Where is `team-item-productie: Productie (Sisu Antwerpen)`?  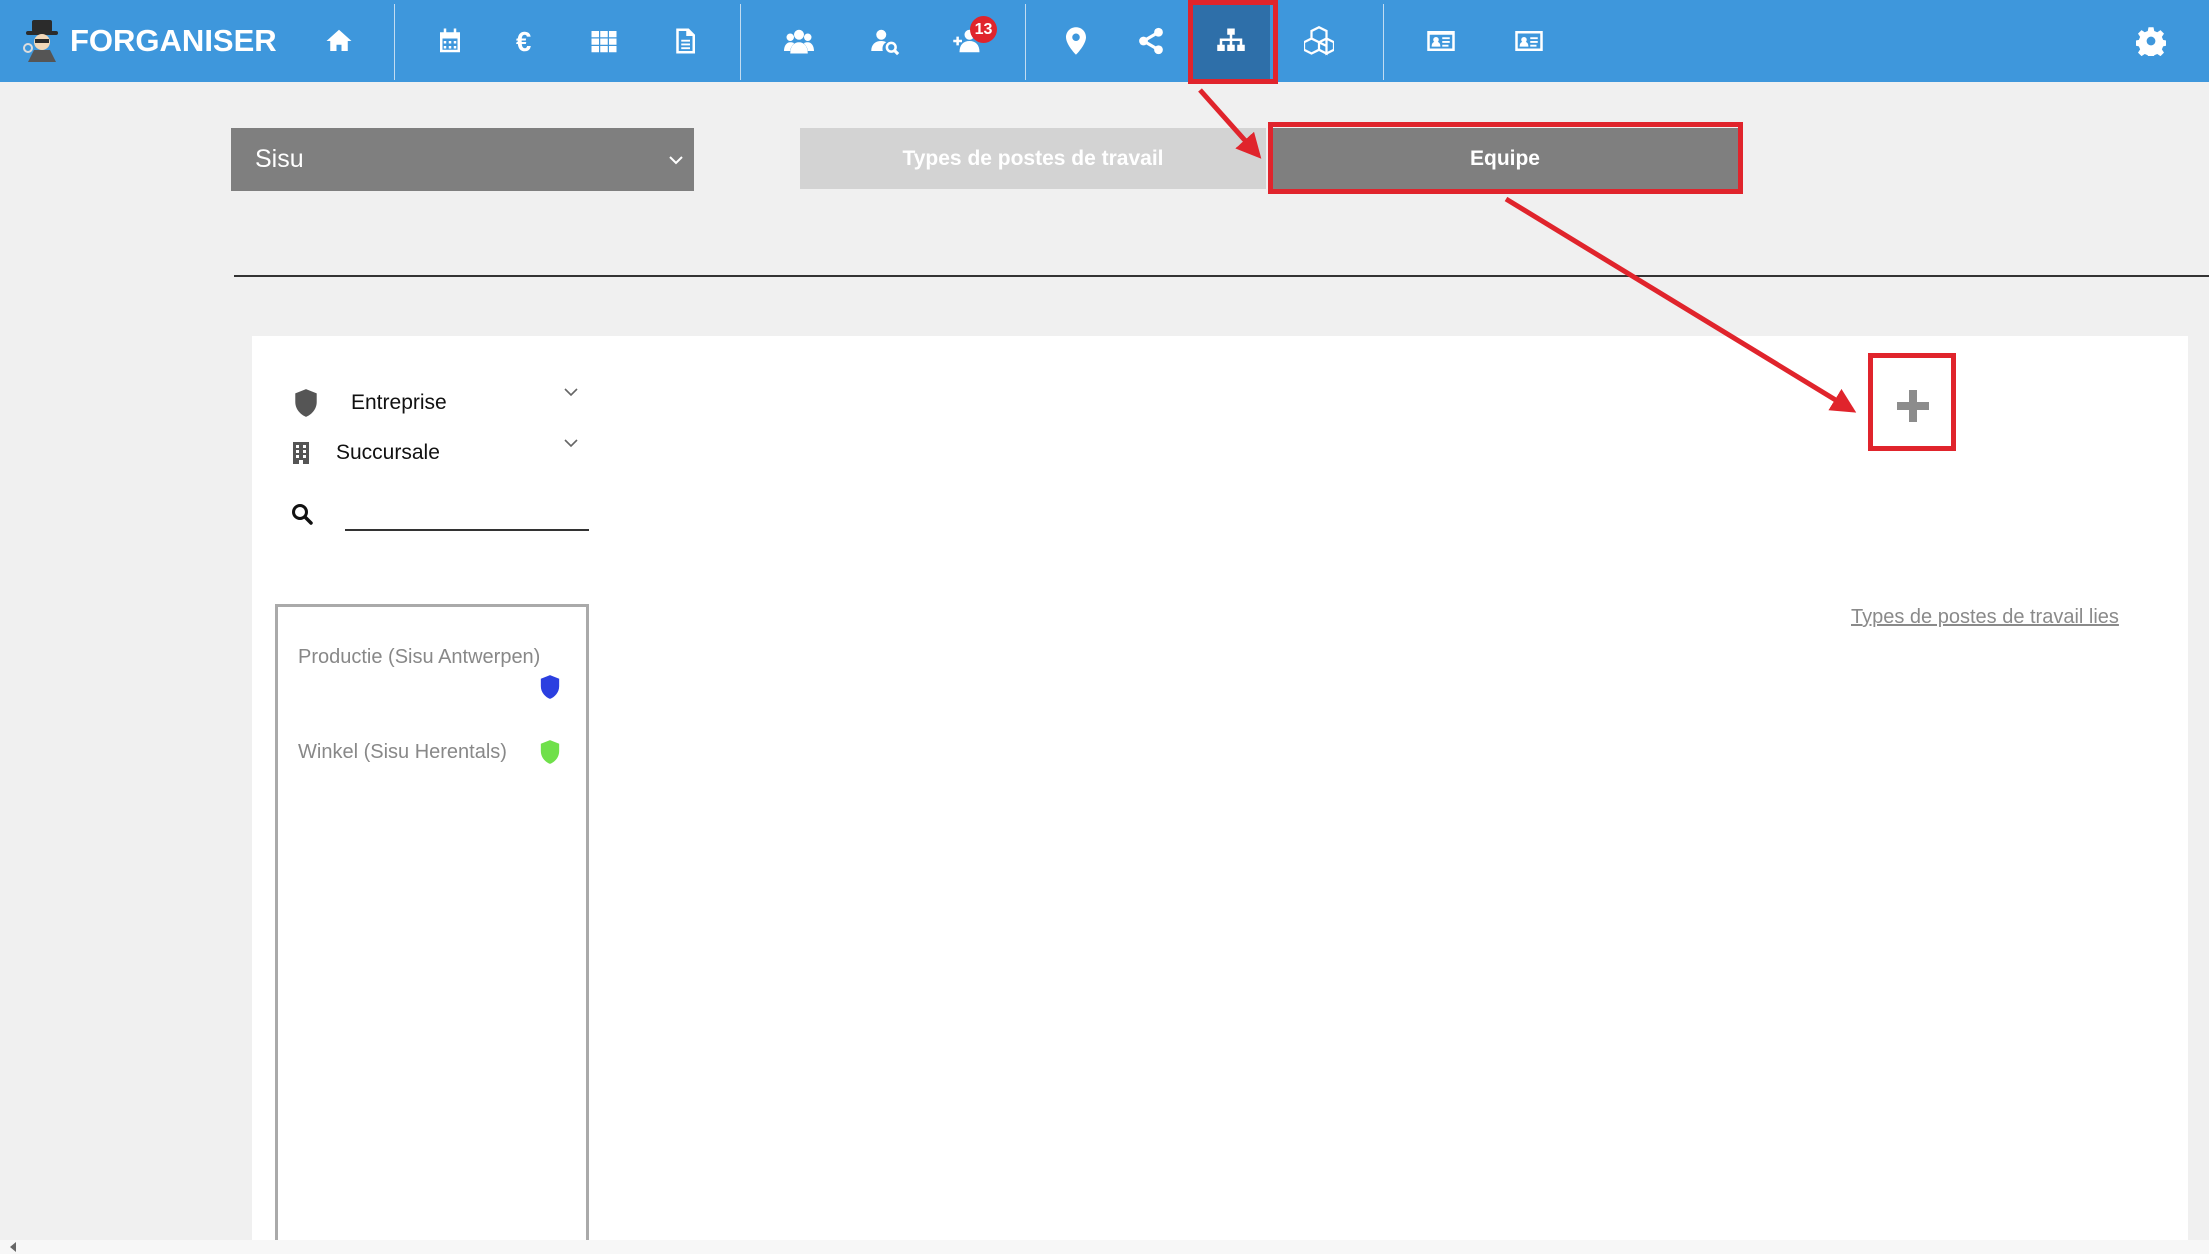 team-item-productie: Productie (Sisu Antwerpen) is located at coordinates (419, 657).